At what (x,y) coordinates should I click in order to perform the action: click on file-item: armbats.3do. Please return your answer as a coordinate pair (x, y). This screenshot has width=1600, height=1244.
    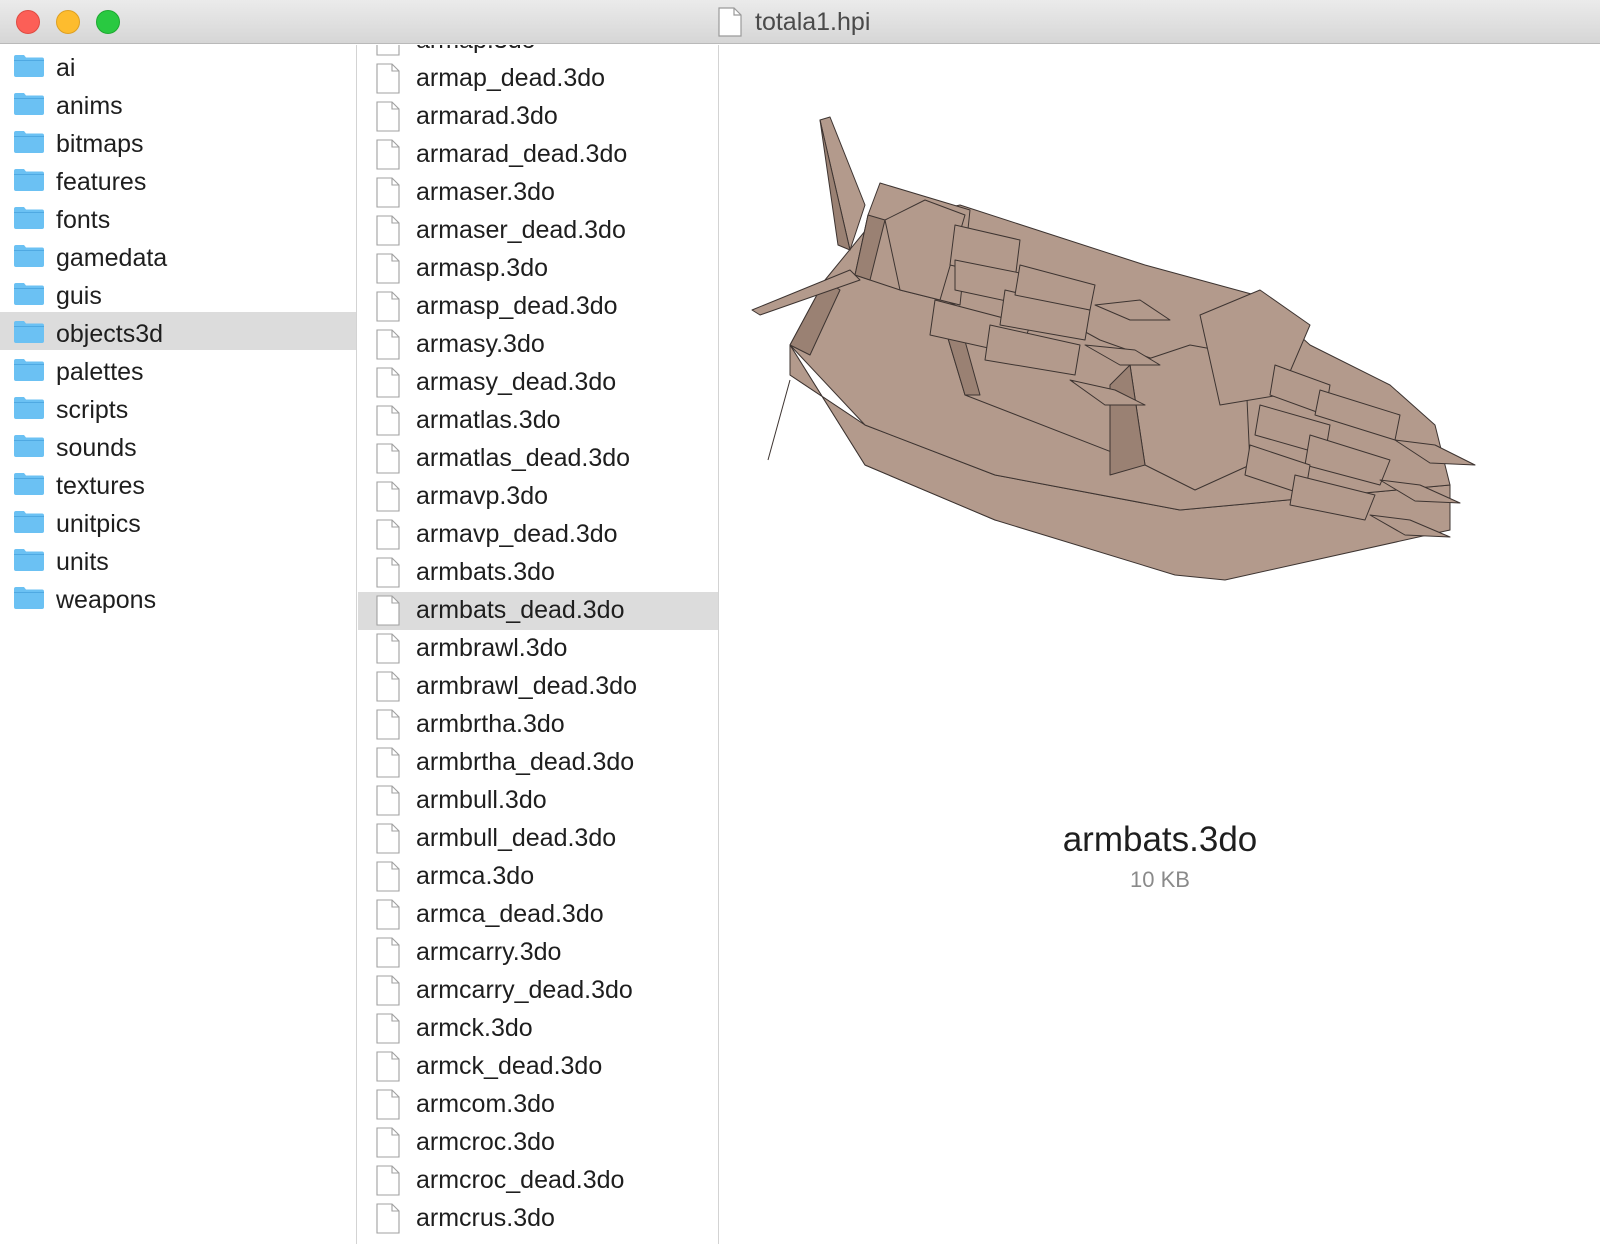
    Looking at the image, I should click on (538, 573).